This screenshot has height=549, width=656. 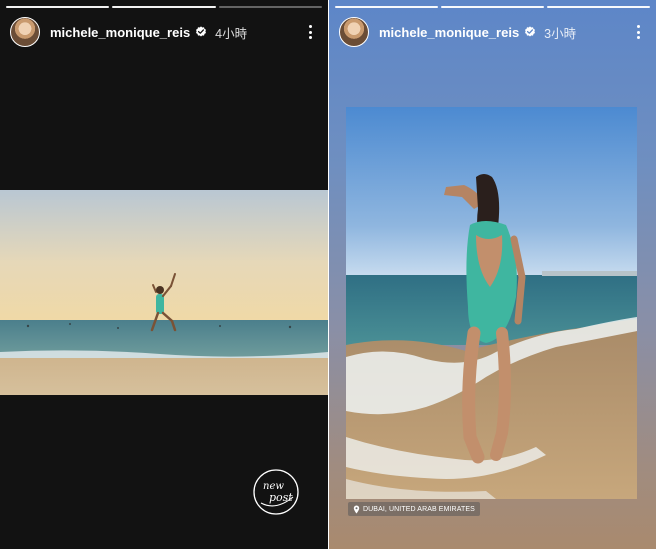 I want to click on story-header: michele_monique_reis 3小時, so click(x=492, y=32).